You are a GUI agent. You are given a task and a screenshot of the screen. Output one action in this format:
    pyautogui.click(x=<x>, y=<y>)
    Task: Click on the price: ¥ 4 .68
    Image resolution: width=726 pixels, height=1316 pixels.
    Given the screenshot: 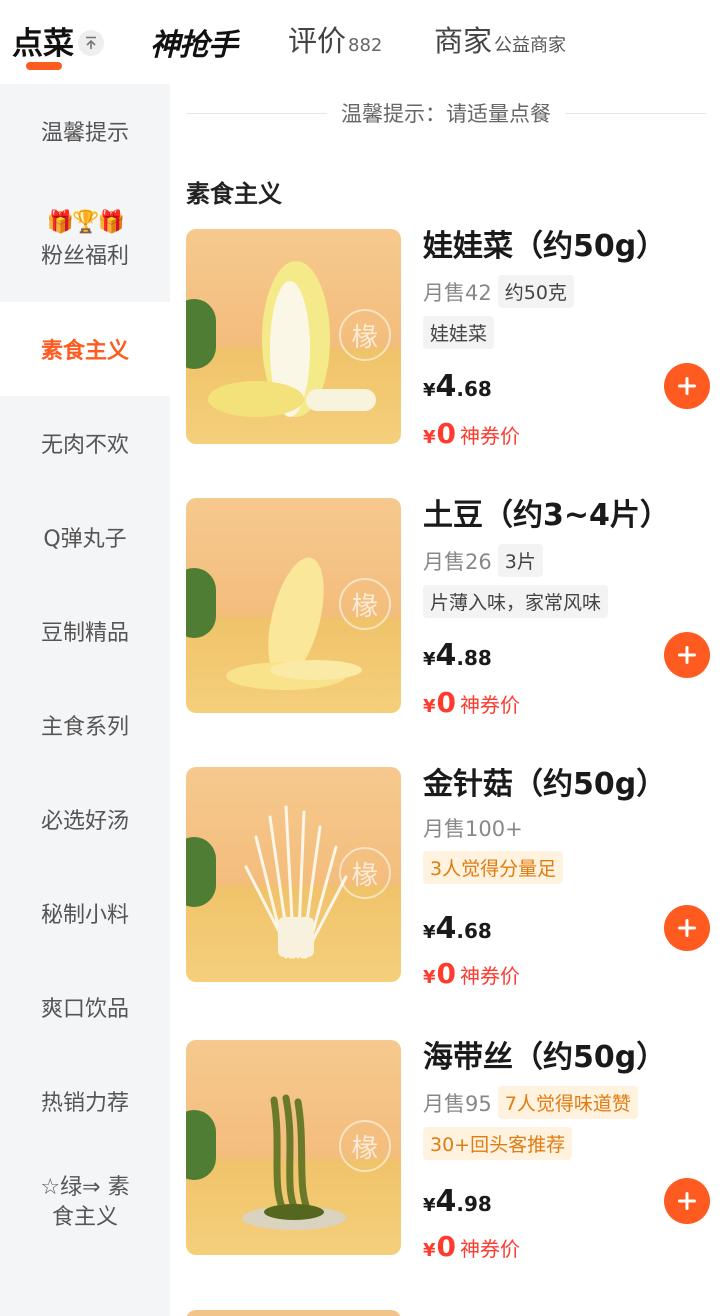 What is the action you would take?
    pyautogui.click(x=457, y=928)
    